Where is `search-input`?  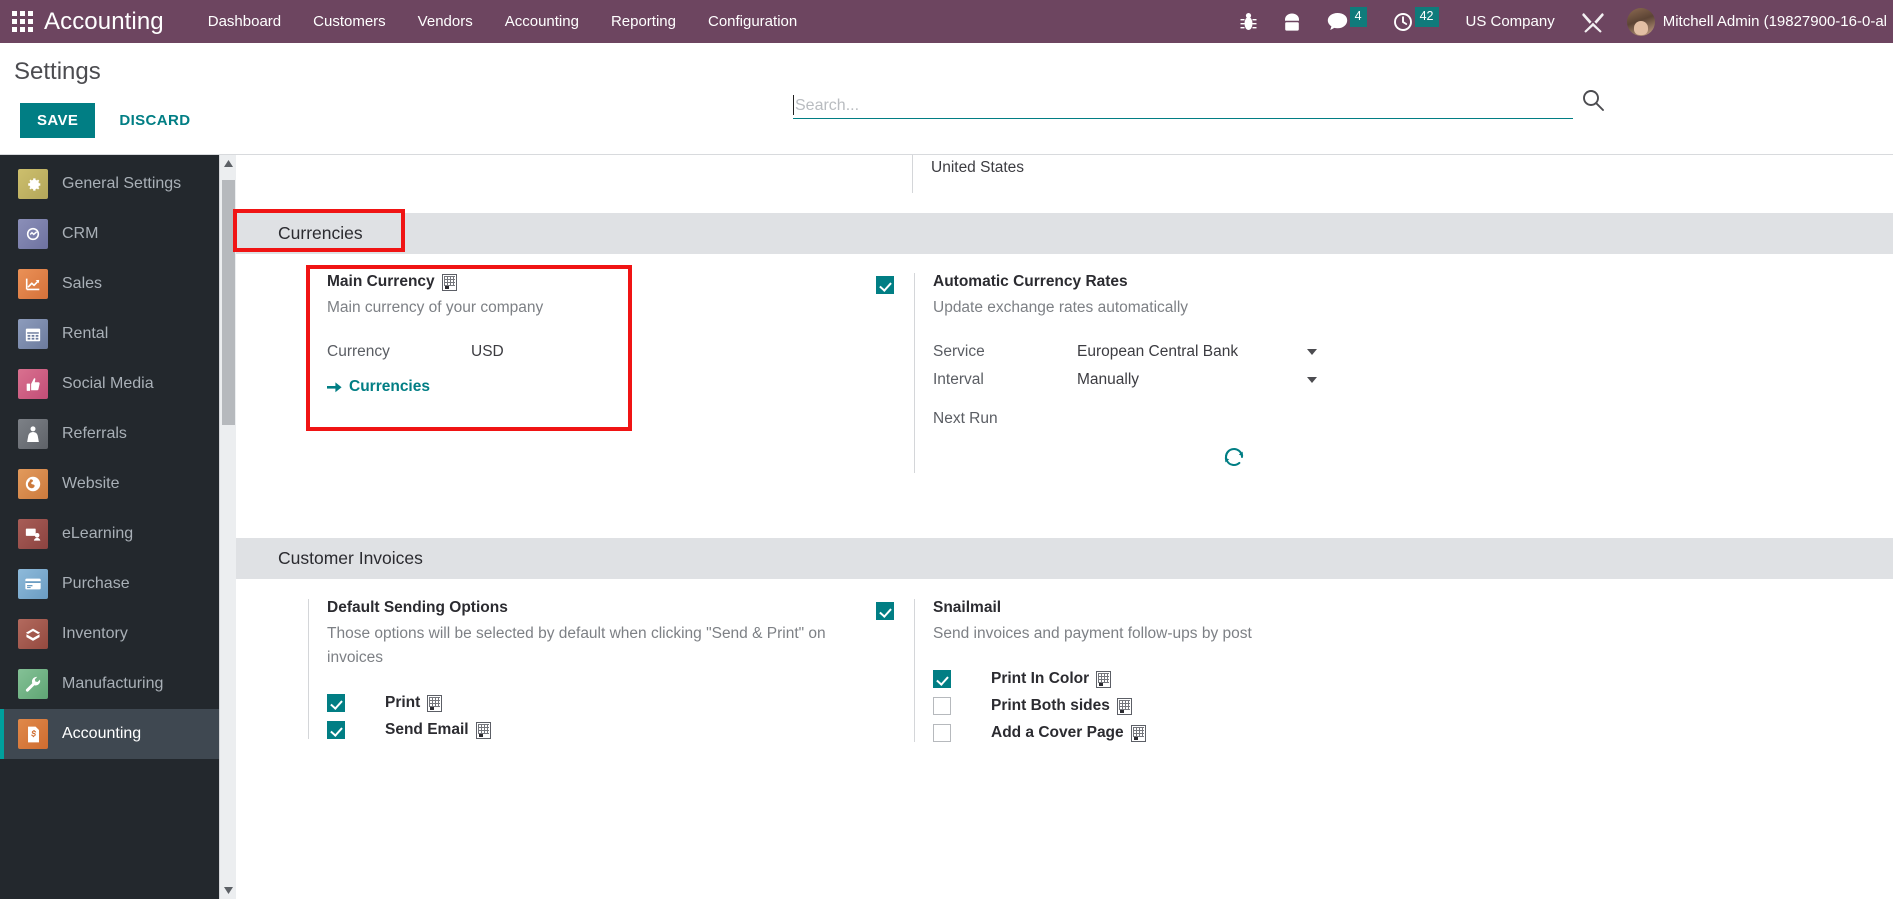
search-input is located at coordinates (1184, 106).